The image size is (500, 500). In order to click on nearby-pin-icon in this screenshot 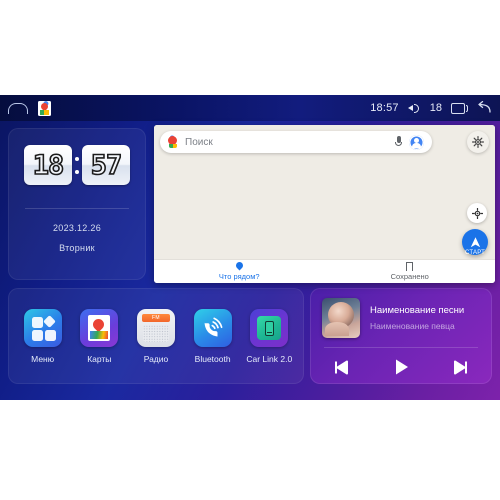, I will do `click(239, 266)`.